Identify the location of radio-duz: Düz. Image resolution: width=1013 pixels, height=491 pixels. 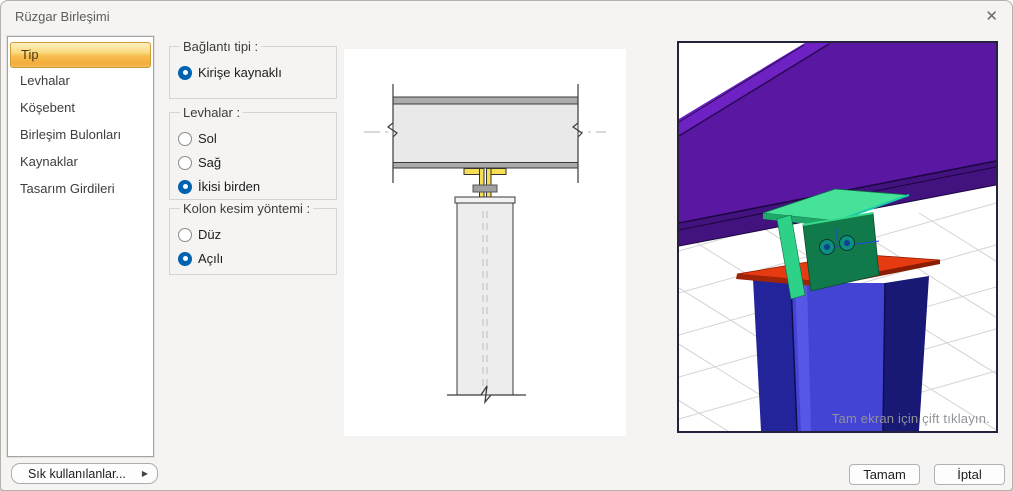
(253, 234).